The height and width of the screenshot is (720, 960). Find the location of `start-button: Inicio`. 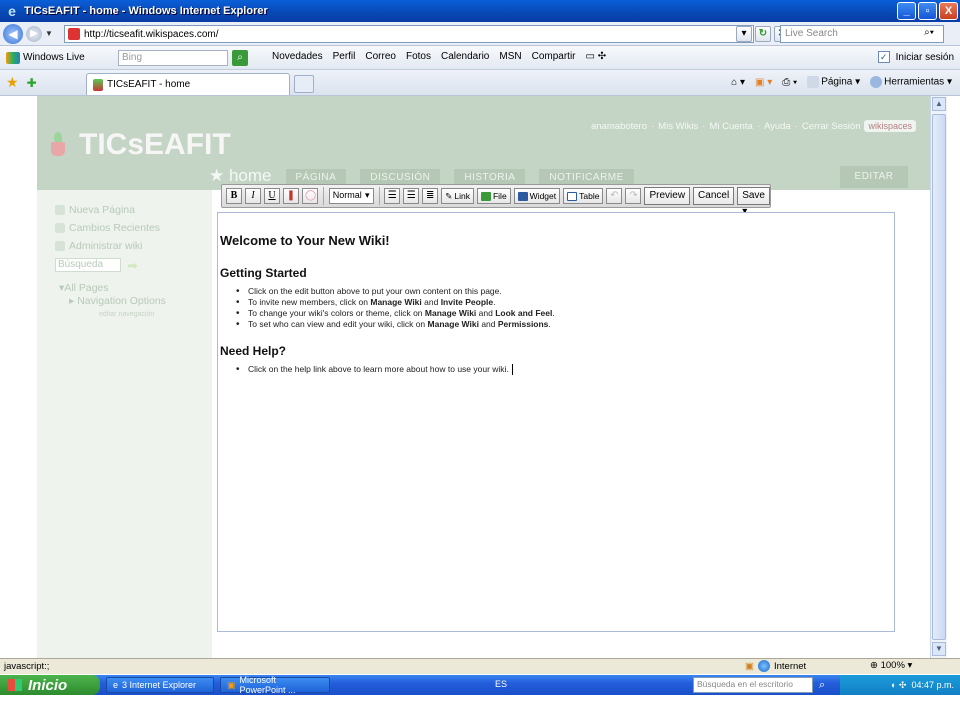

start-button: Inicio is located at coordinates (50, 685).